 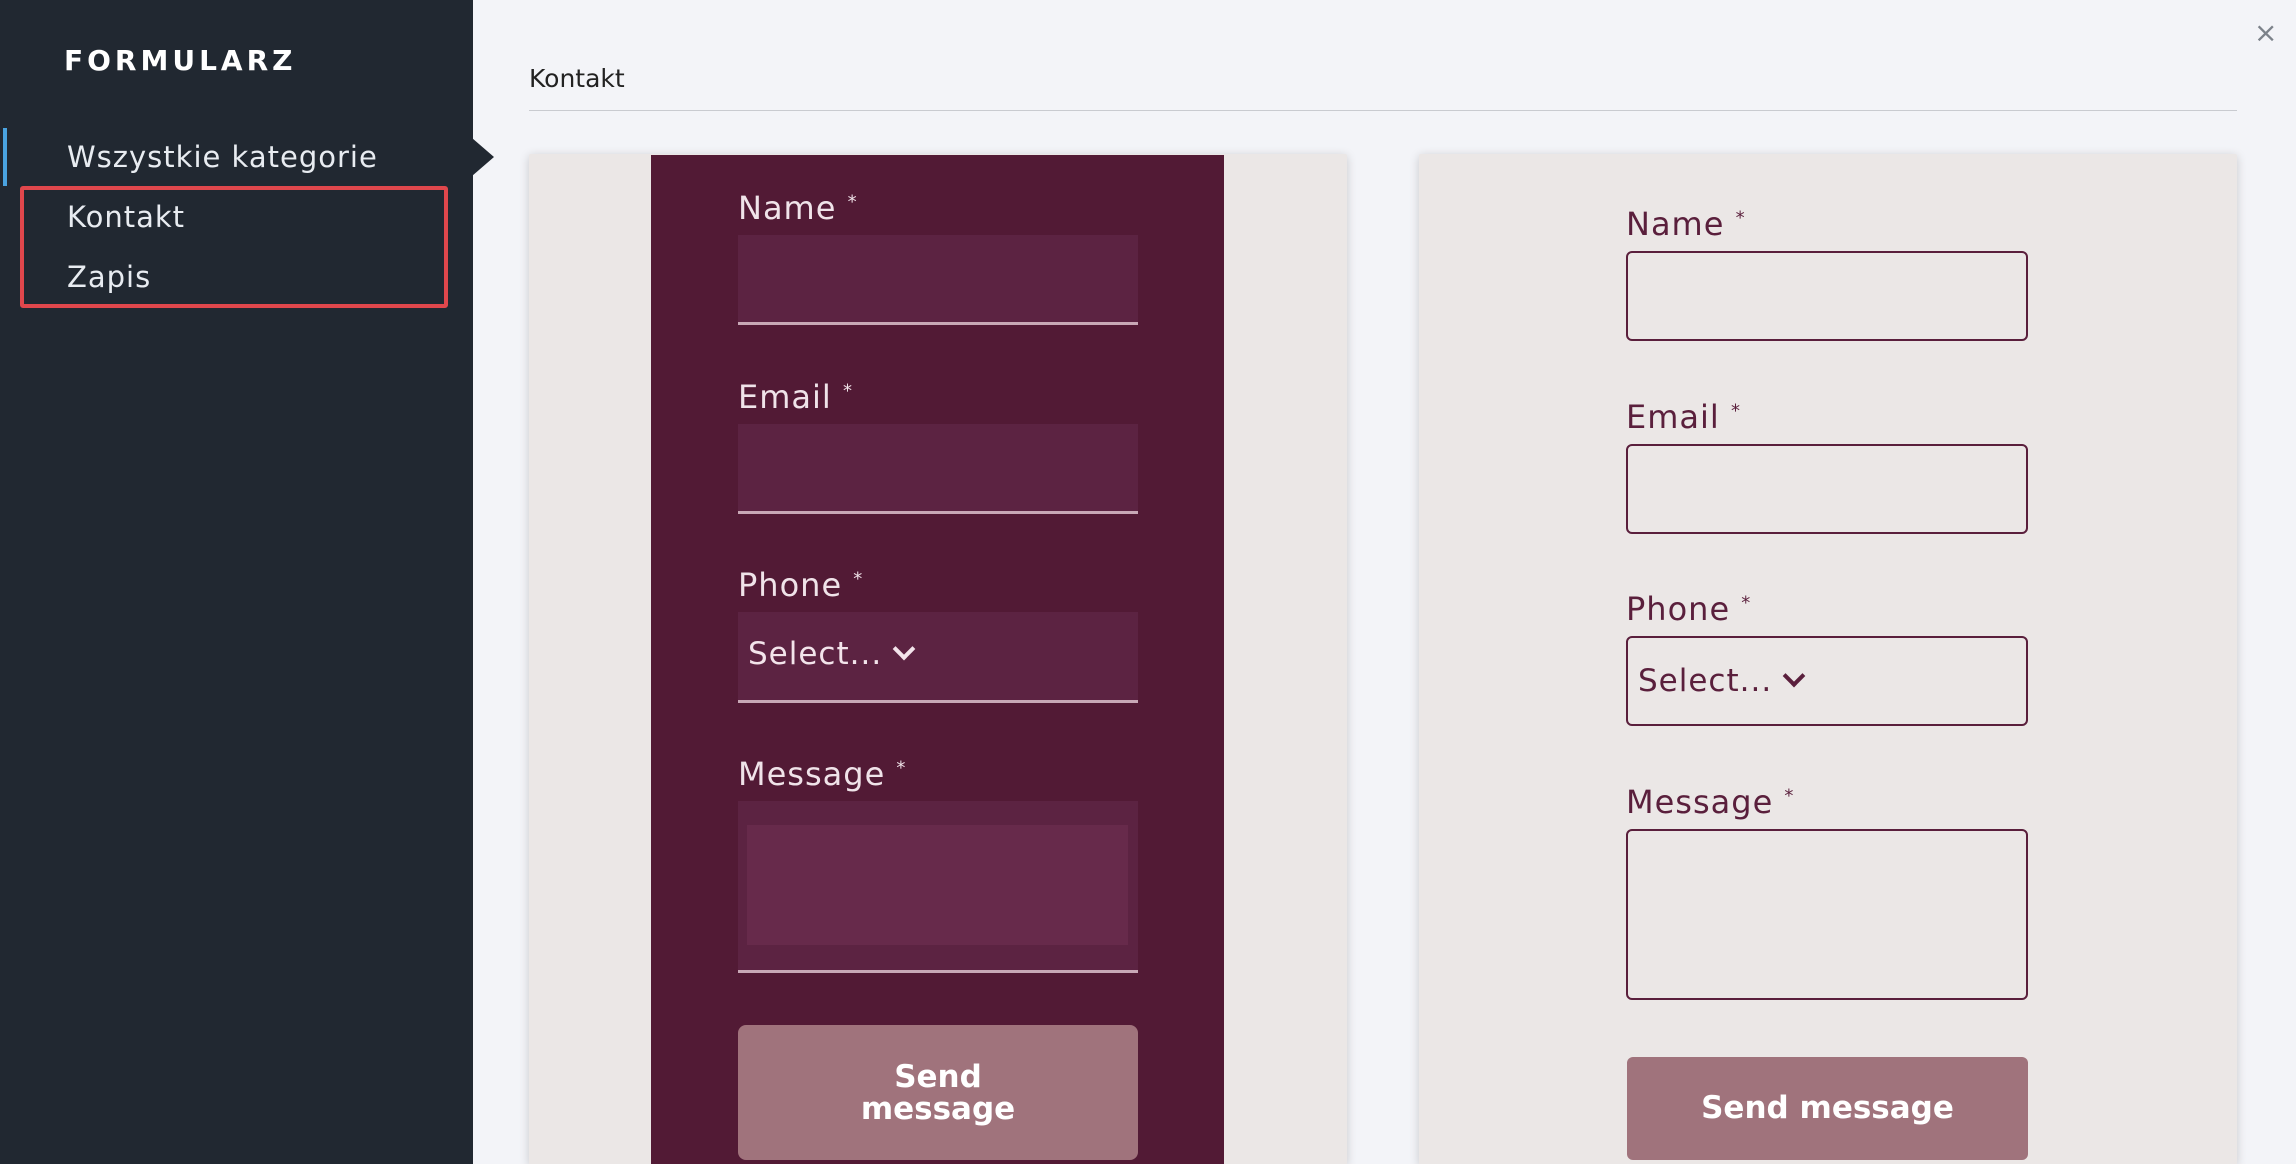 What do you see at coordinates (1383, 110) in the screenshot?
I see `divider` at bounding box center [1383, 110].